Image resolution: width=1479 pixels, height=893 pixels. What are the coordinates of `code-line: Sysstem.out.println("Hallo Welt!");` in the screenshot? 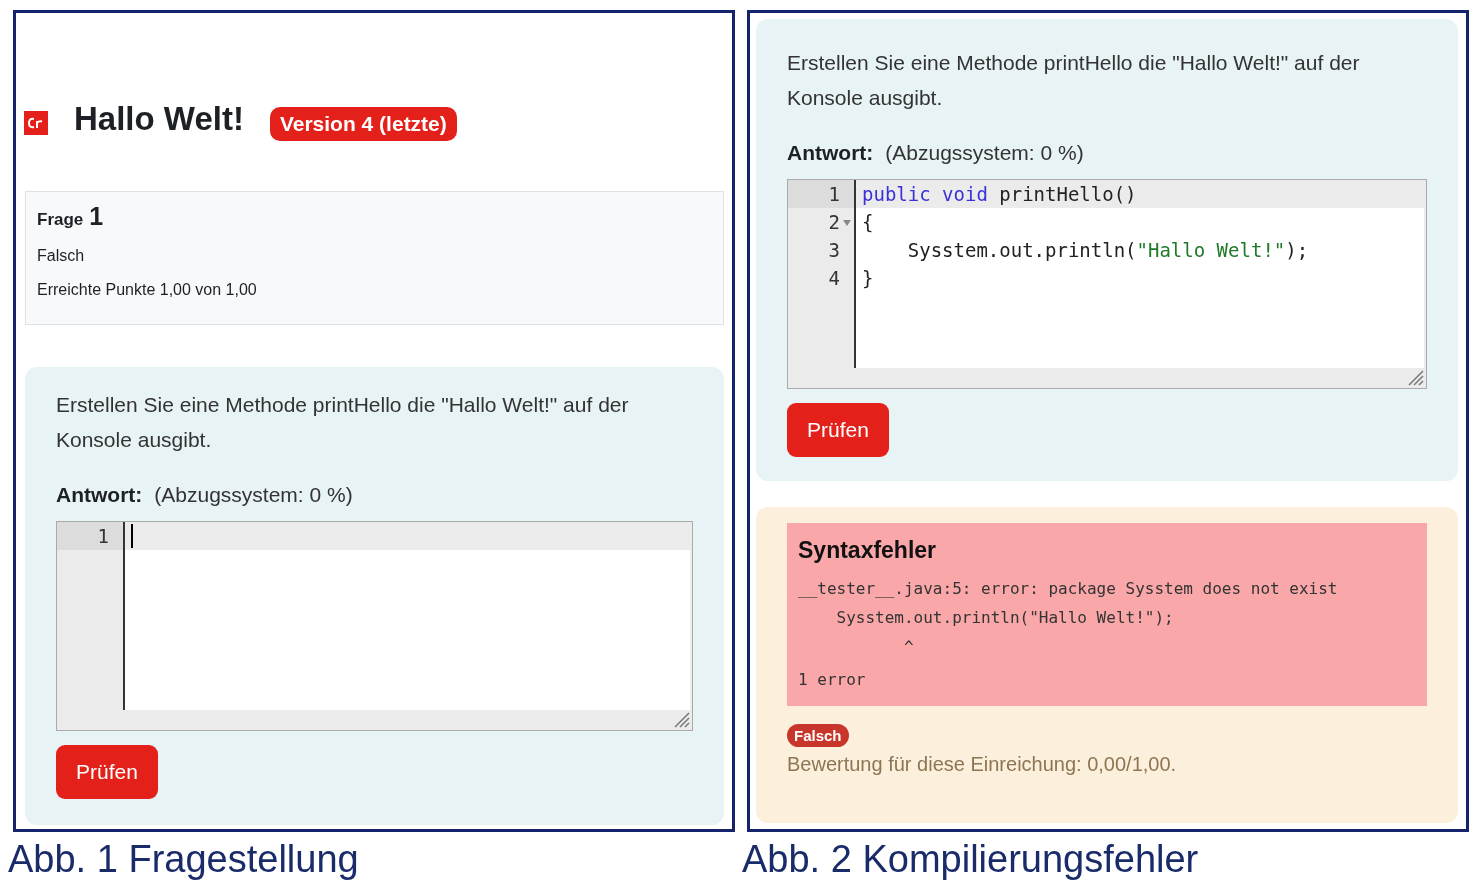 It's located at (1107, 250).